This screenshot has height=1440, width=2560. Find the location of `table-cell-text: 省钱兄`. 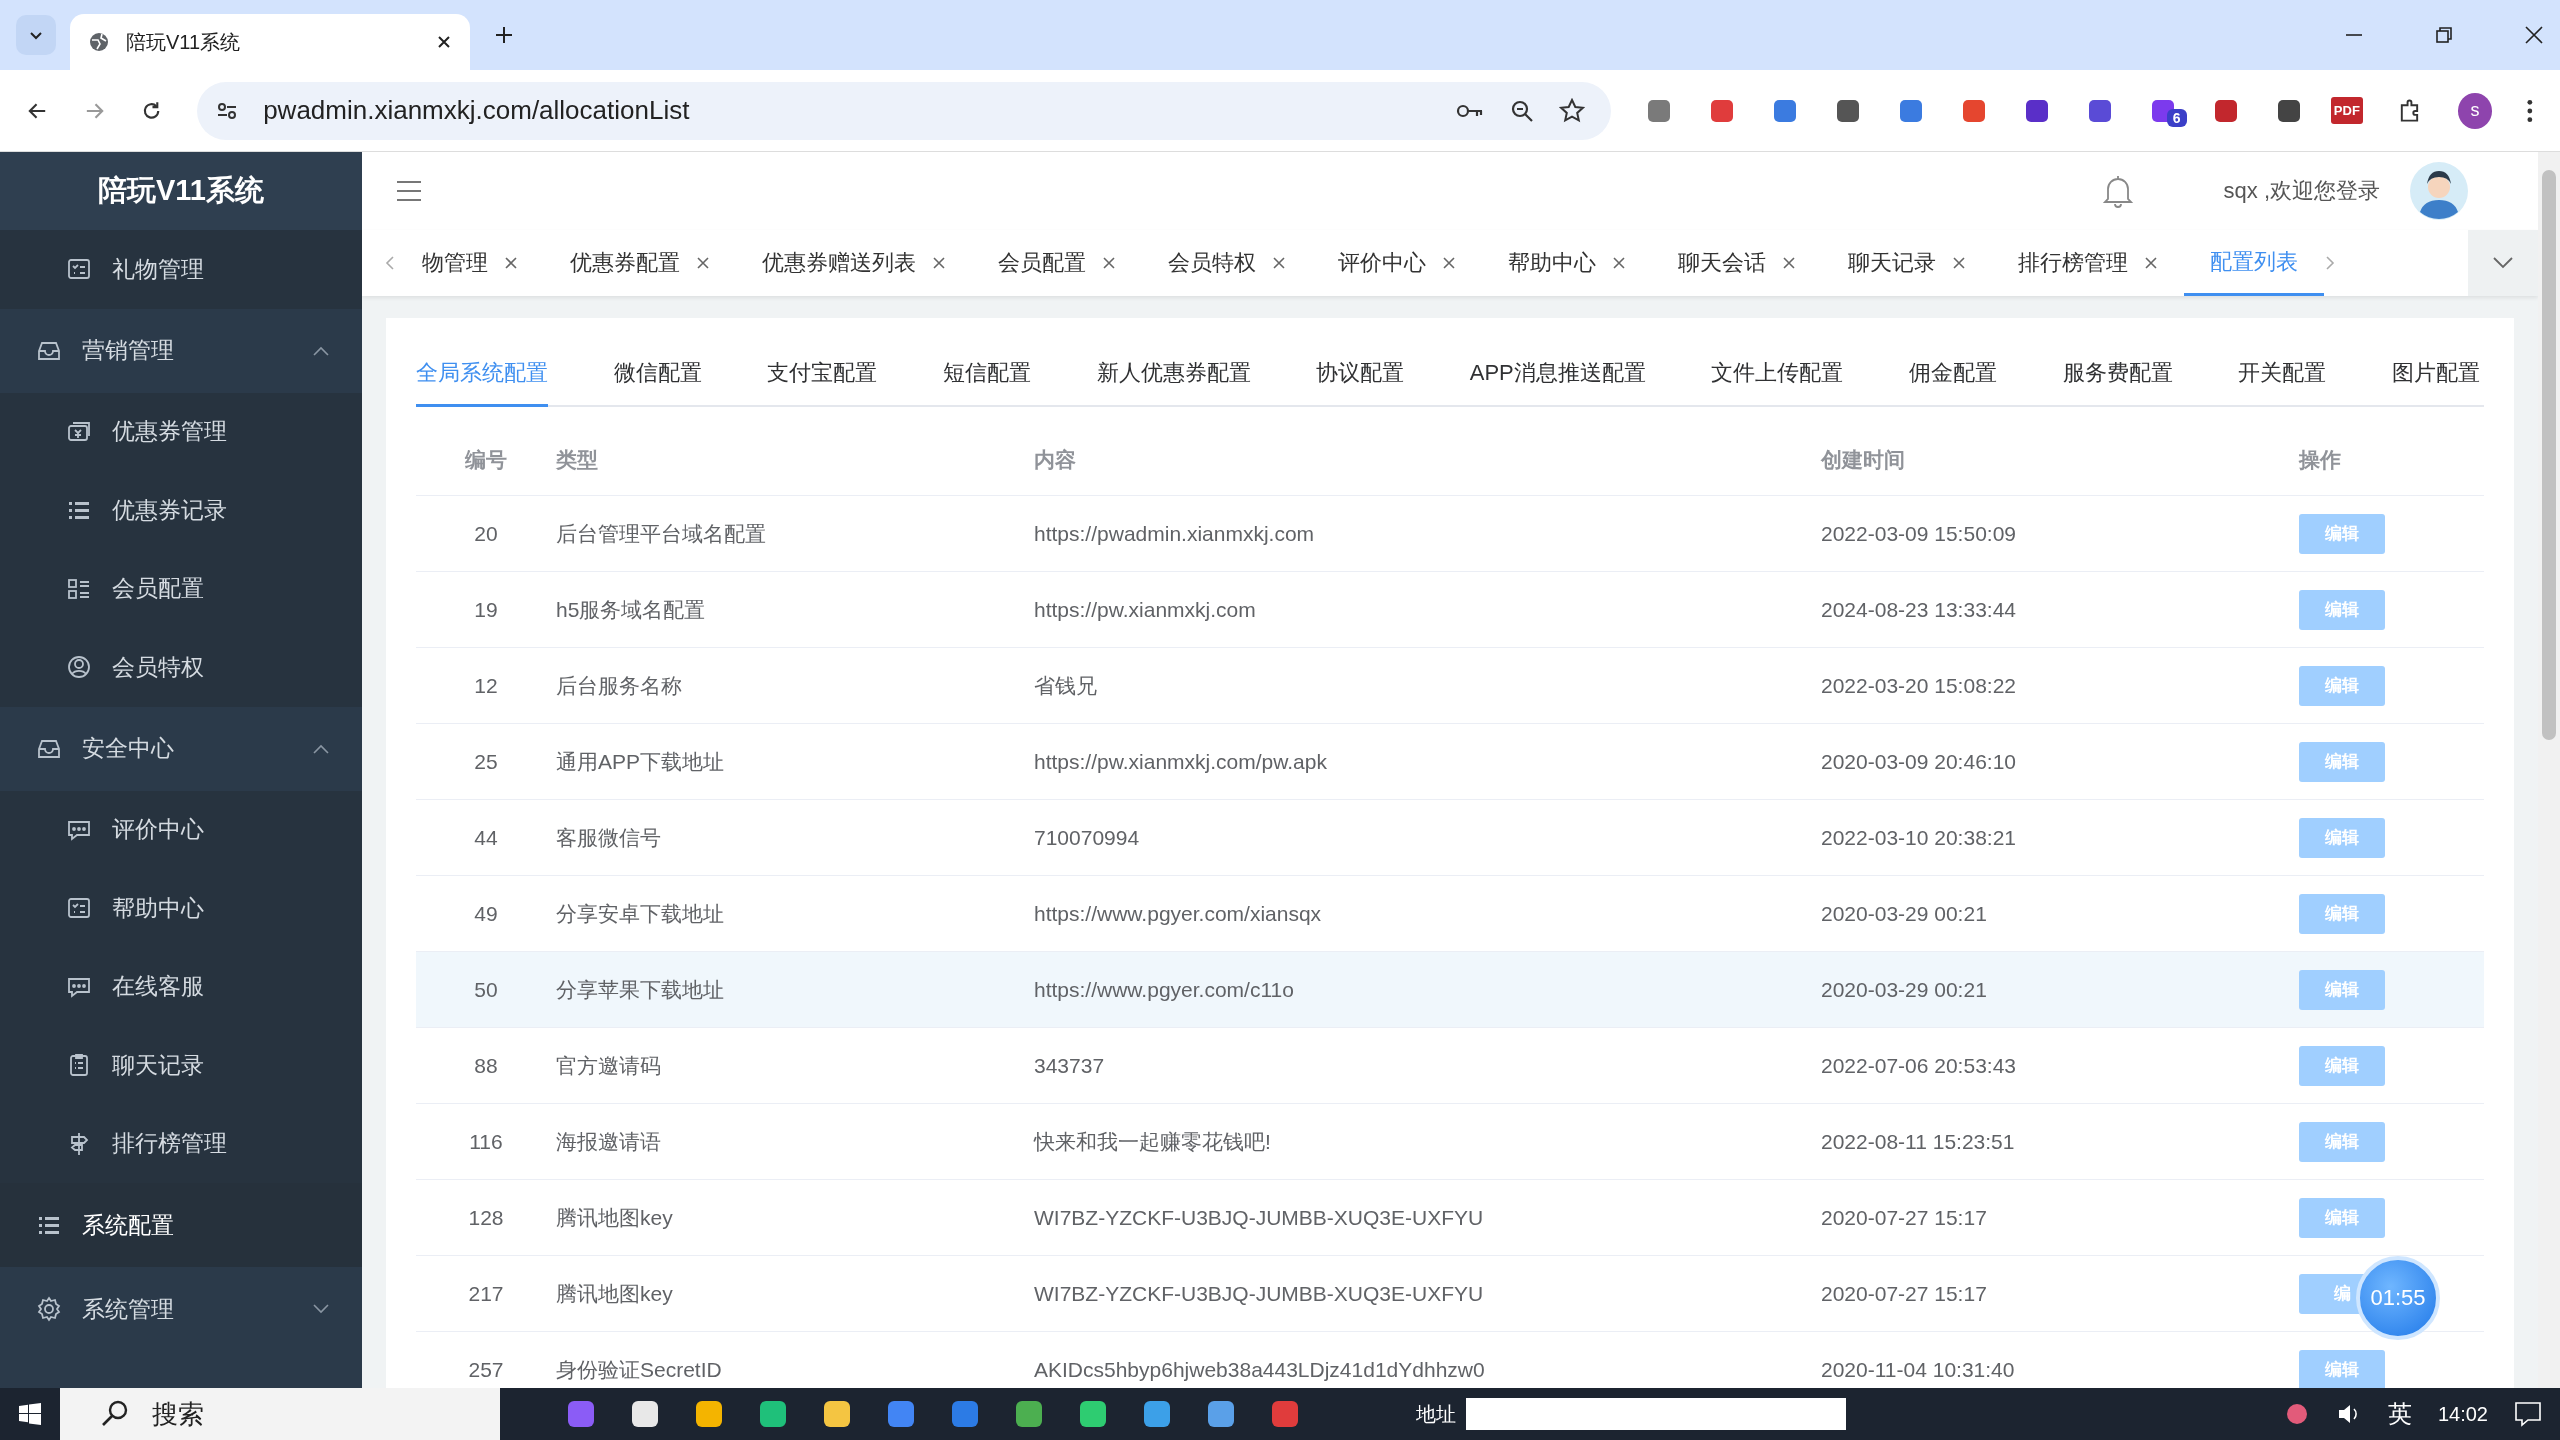

table-cell-text: 省钱兄 is located at coordinates (1066, 685).